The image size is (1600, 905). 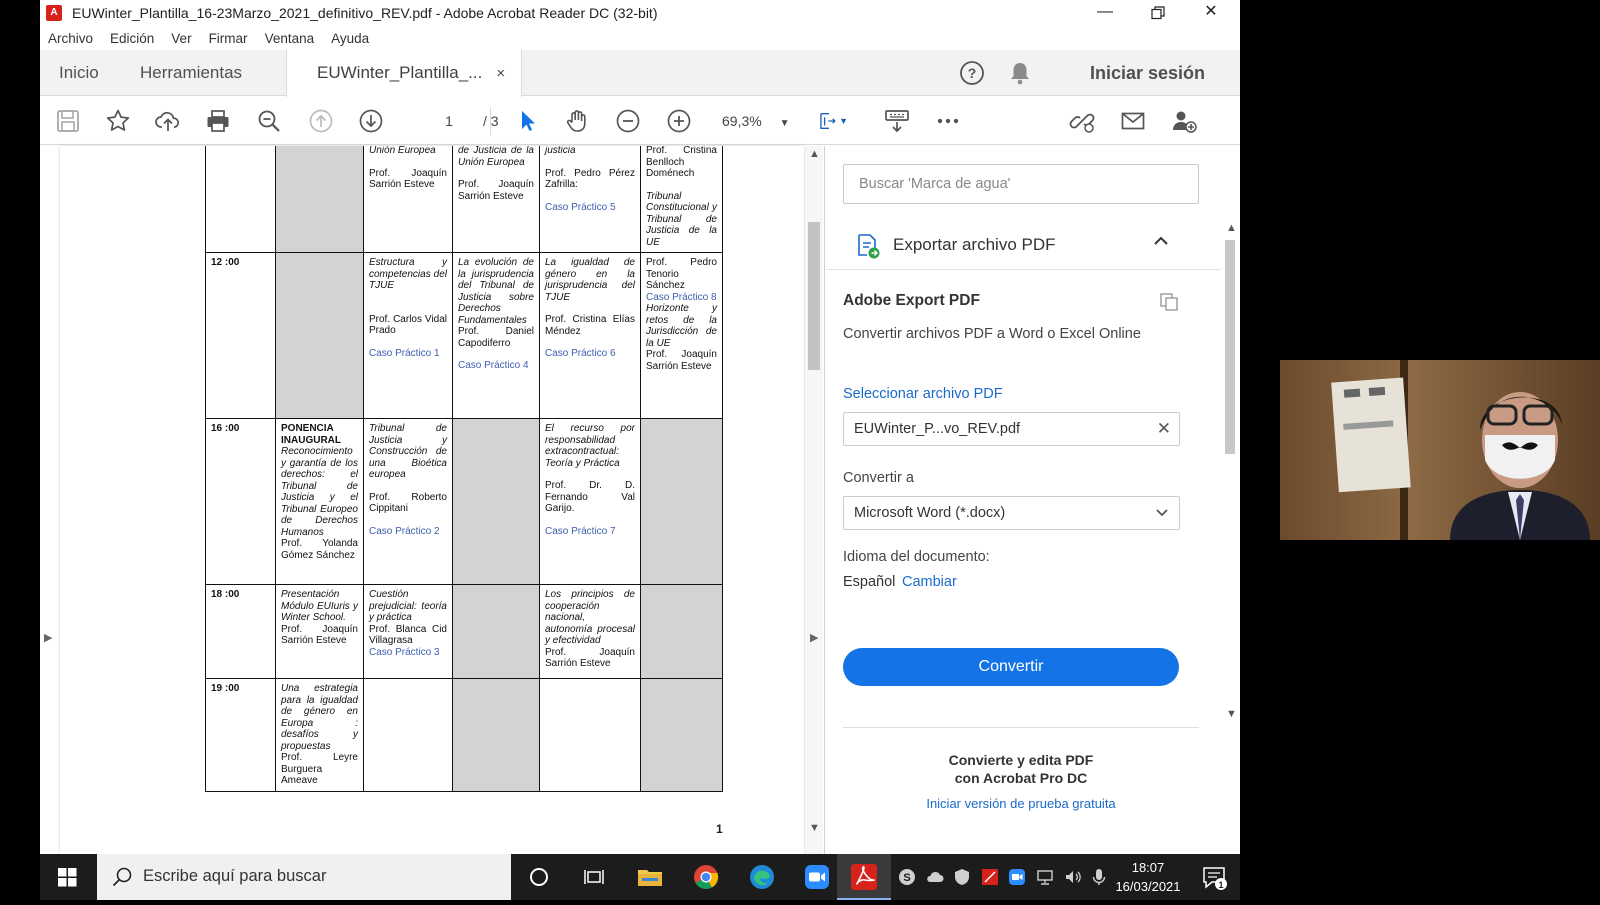 I want to click on bookmark-star-icon, so click(x=118, y=121).